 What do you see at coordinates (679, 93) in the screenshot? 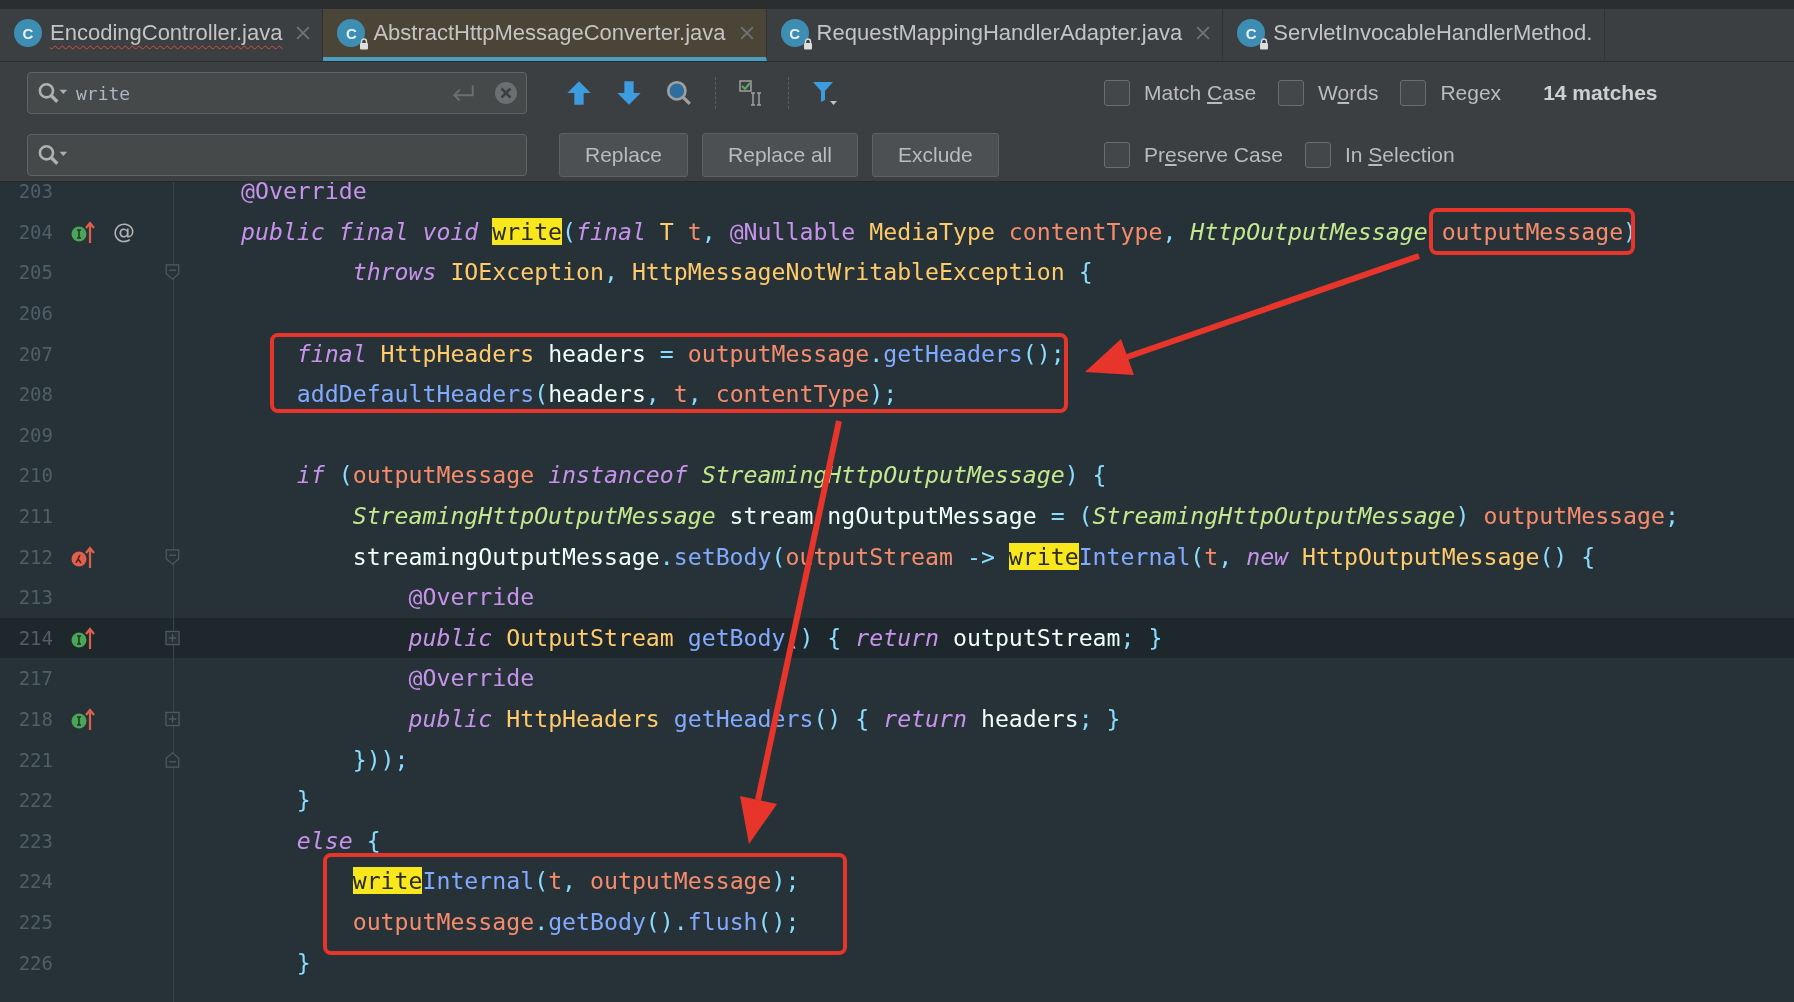
I see `magnifier-icon` at bounding box center [679, 93].